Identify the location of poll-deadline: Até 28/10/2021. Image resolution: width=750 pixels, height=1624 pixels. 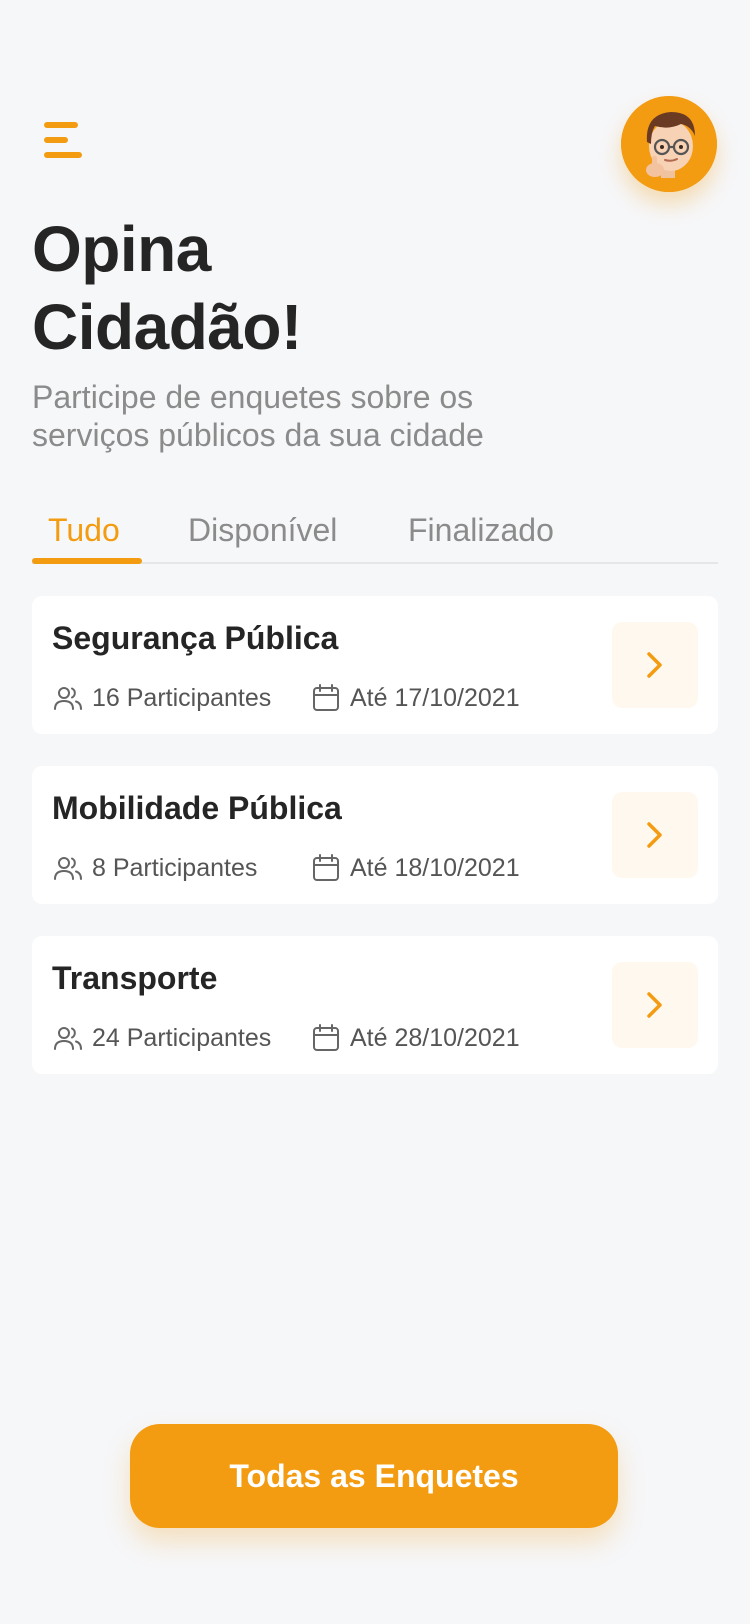
(415, 1038).